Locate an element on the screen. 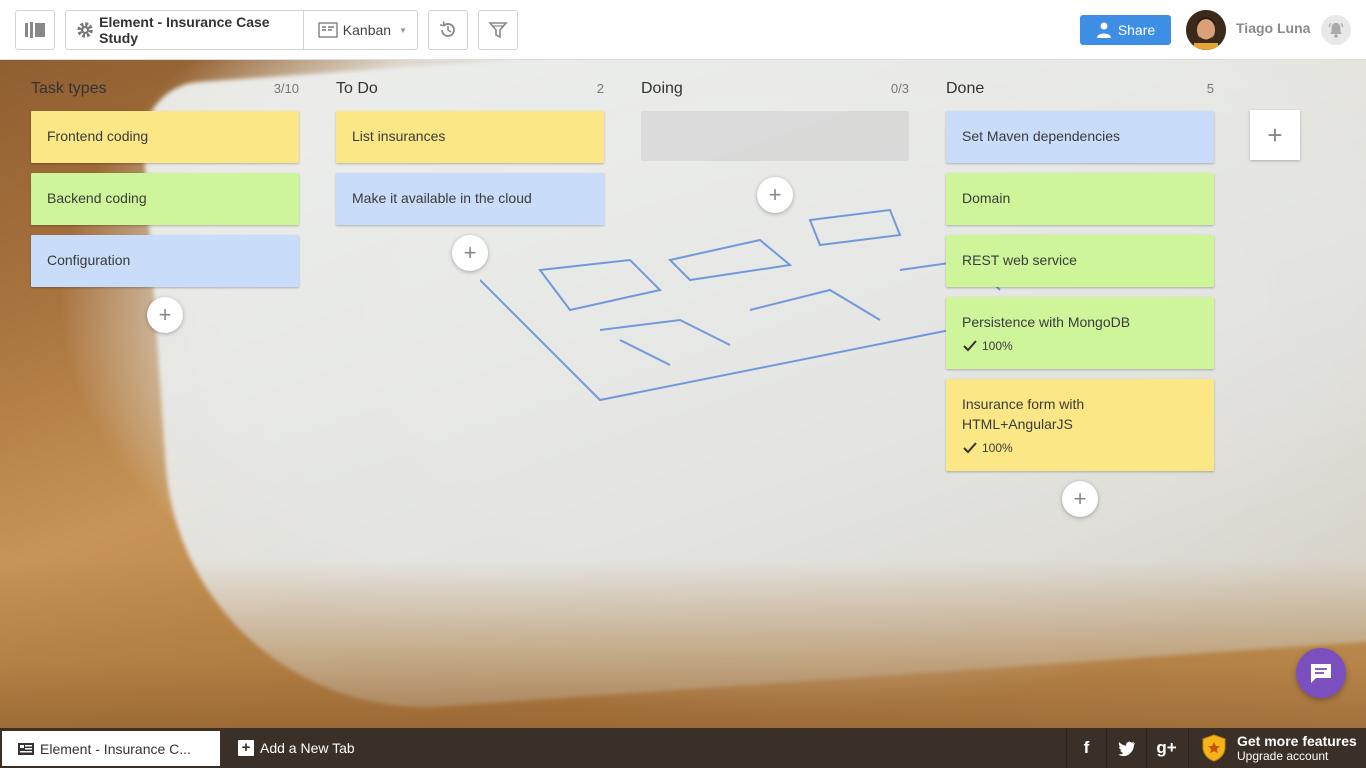  twitter-button is located at coordinates (1126, 748).